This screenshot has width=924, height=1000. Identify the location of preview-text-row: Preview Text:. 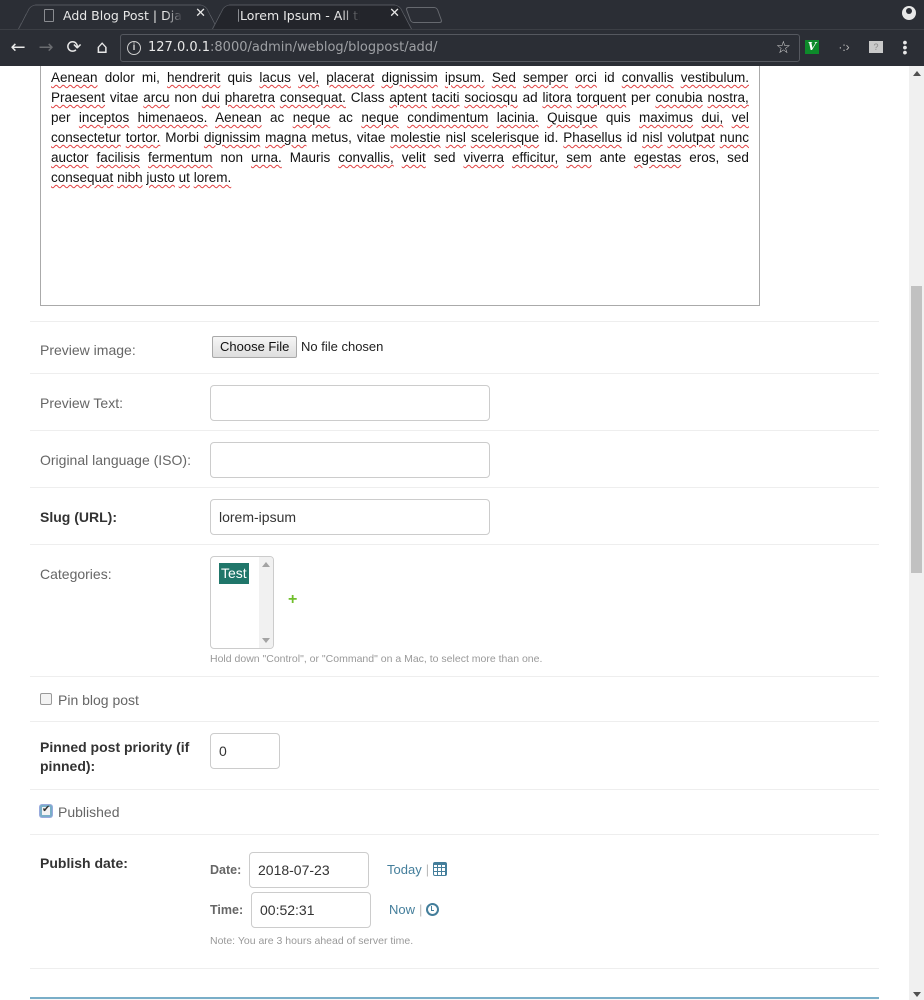
(454, 402).